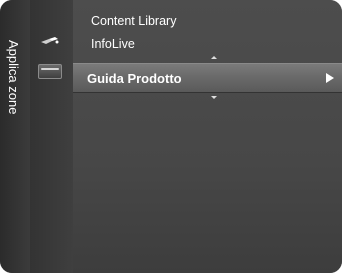 The width and height of the screenshot is (342, 273). What do you see at coordinates (134, 78) in the screenshot?
I see `menu-item-guida-prodotto: Guida Prodotto` at bounding box center [134, 78].